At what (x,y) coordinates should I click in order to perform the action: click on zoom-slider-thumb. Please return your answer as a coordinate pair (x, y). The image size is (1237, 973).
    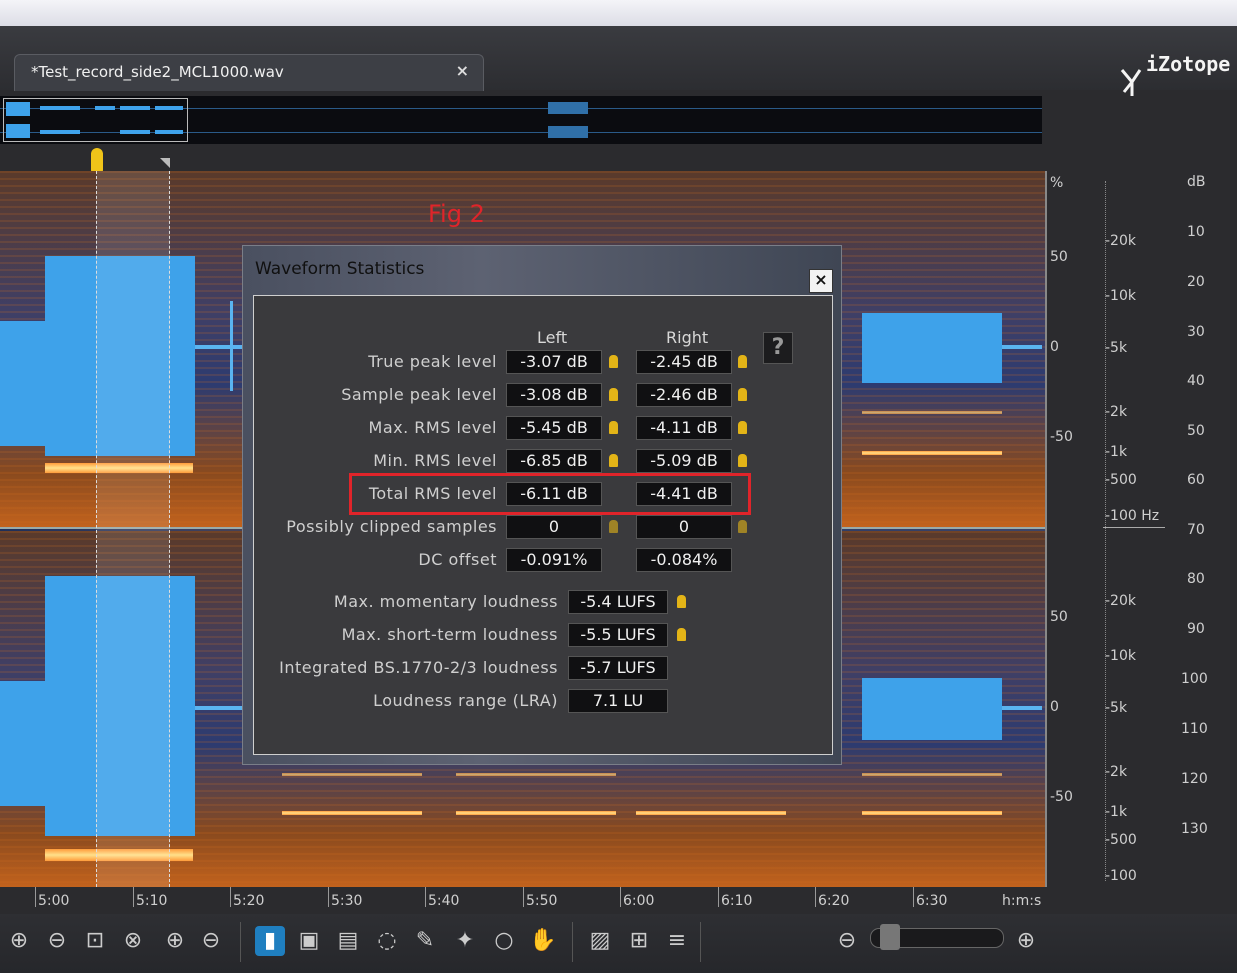
    Looking at the image, I should click on (890, 937).